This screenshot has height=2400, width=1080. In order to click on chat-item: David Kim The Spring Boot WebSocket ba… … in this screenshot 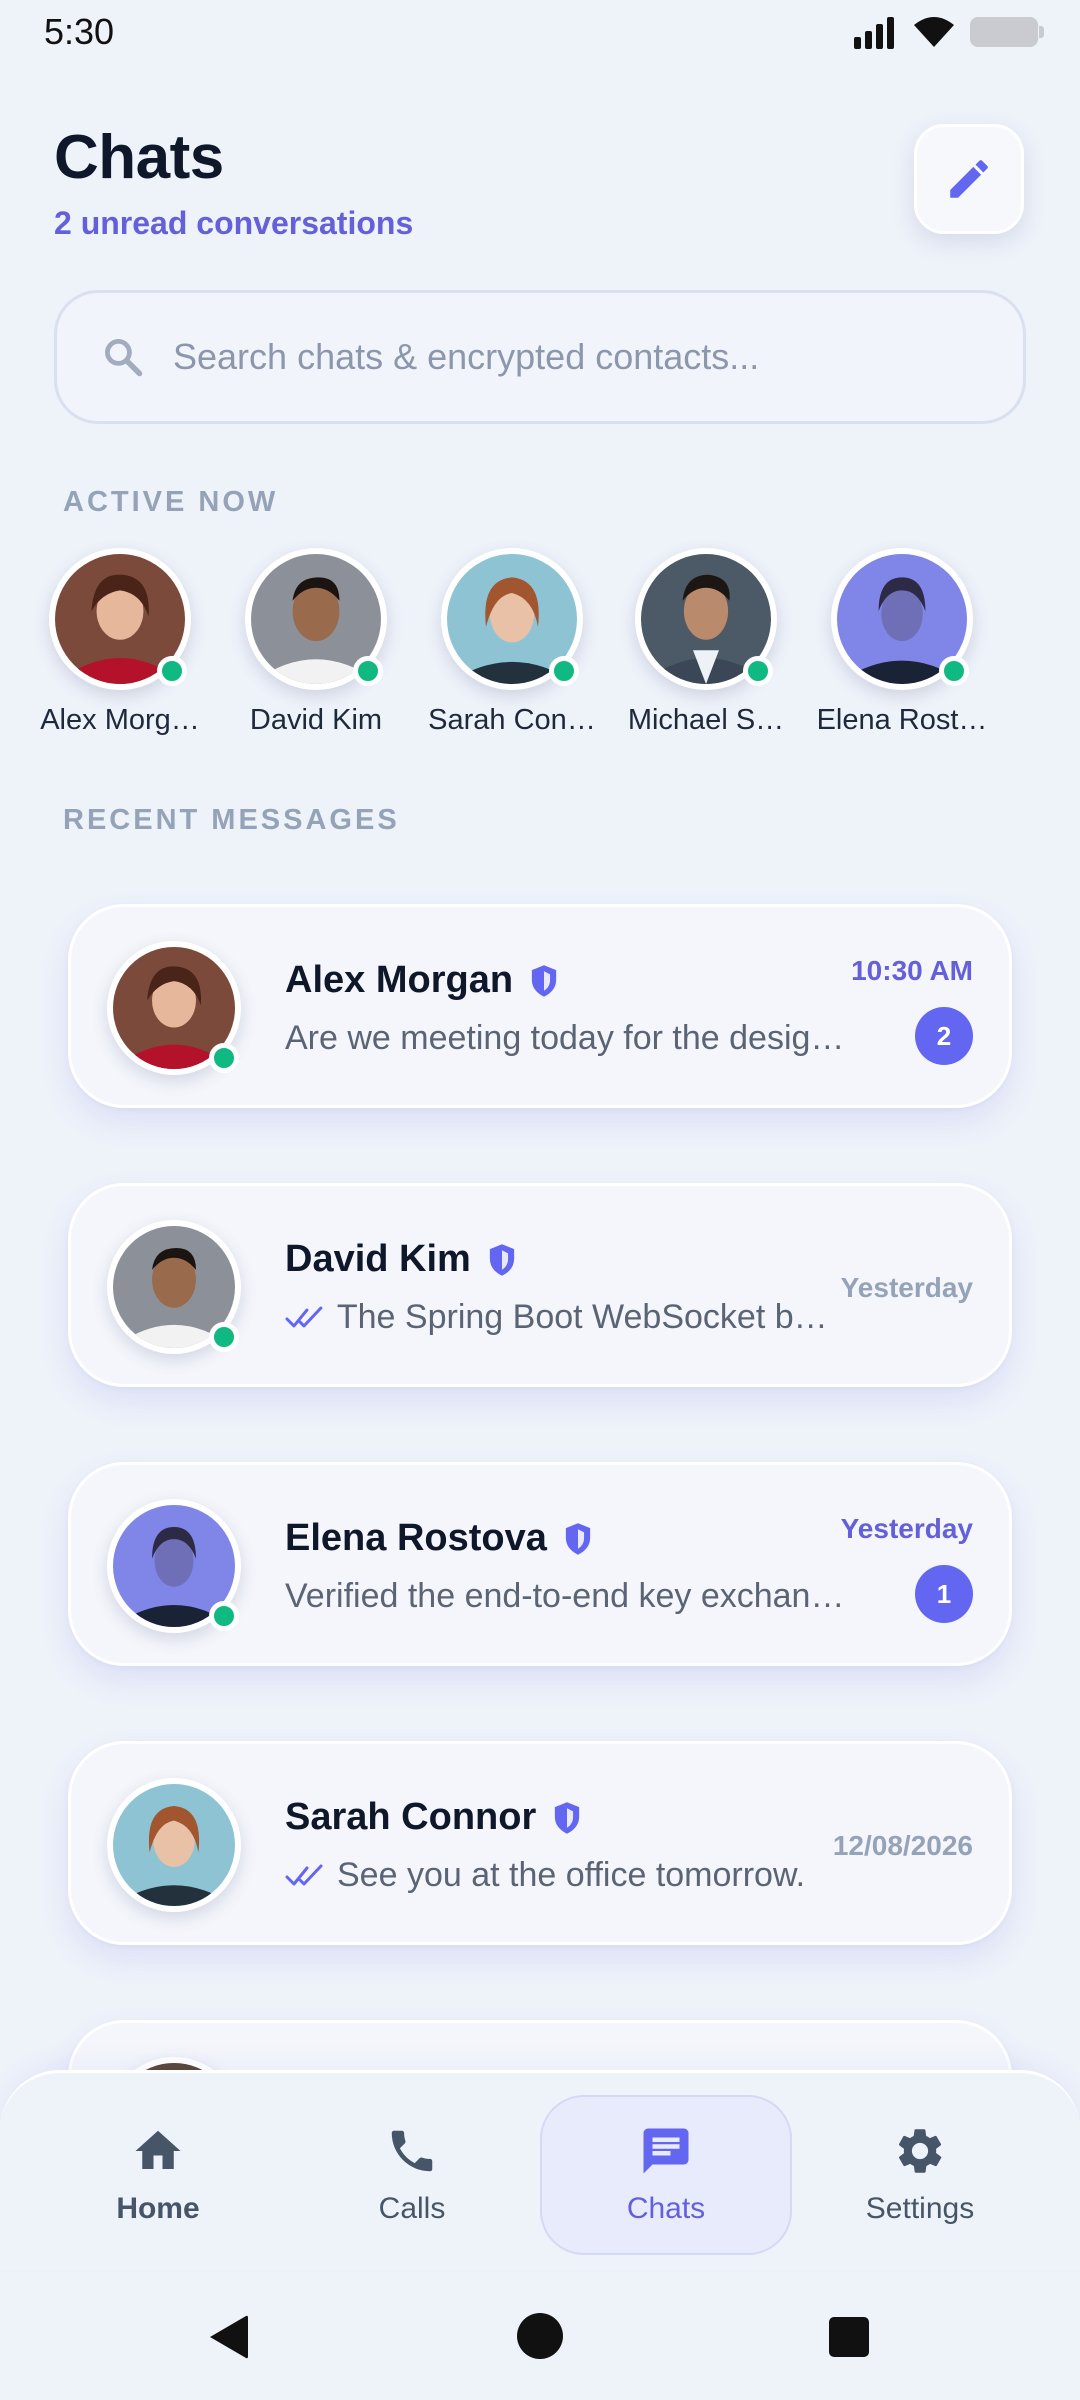, I will do `click(540, 1285)`.